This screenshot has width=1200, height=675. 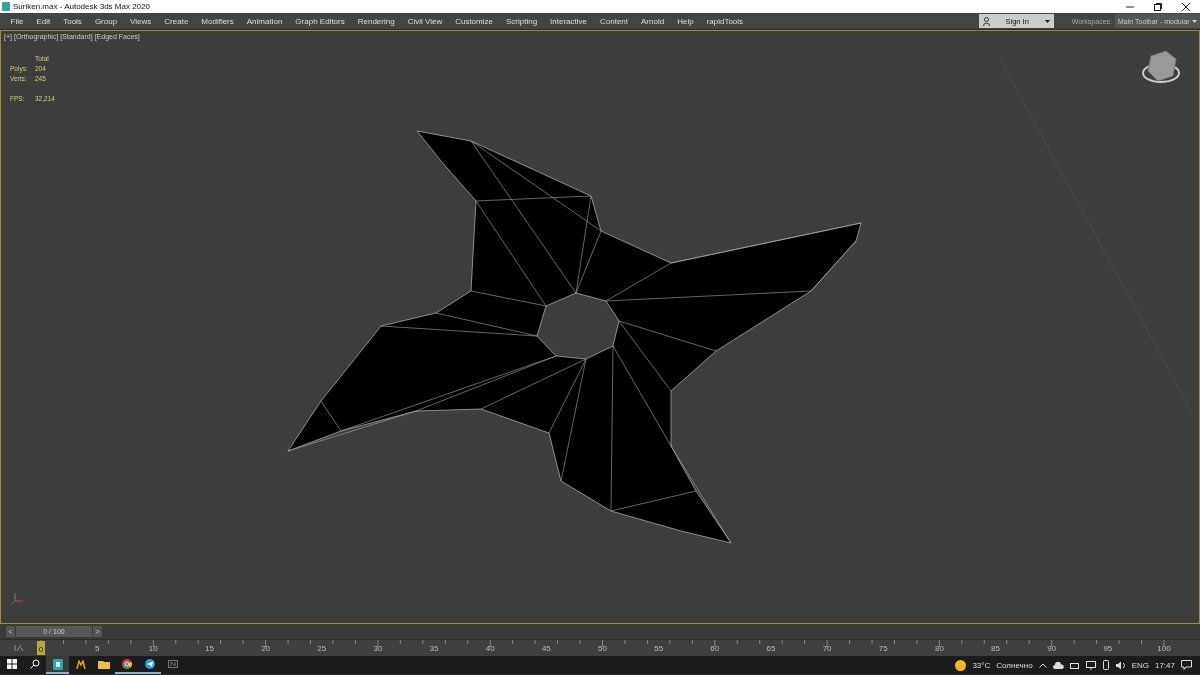 What do you see at coordinates (1105, 665) in the screenshot?
I see `device-icon` at bounding box center [1105, 665].